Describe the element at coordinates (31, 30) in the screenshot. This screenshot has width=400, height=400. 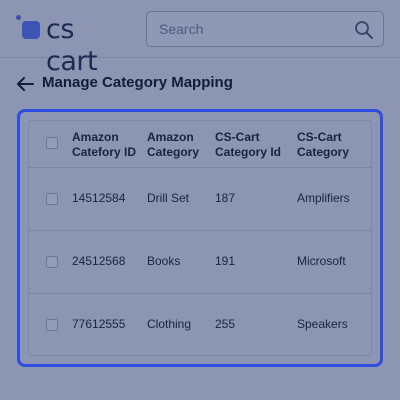
I see `logo-icon` at that location.